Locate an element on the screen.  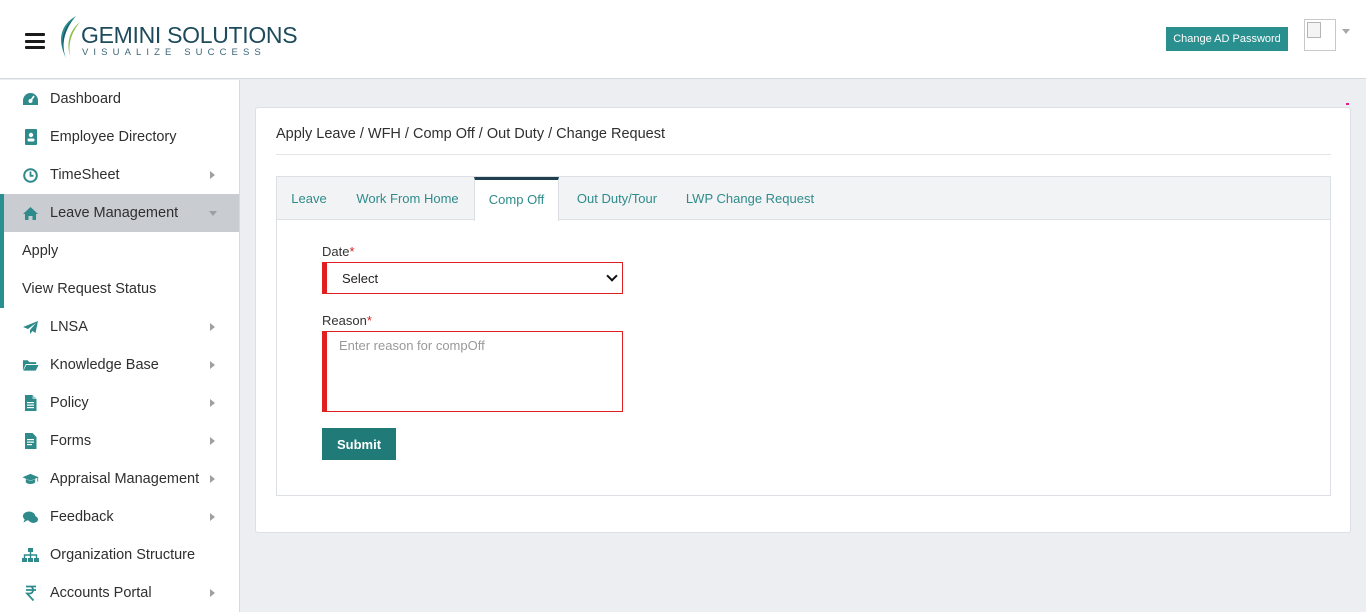
sidebar-item-lnsa: LNSA is located at coordinates (119, 327).